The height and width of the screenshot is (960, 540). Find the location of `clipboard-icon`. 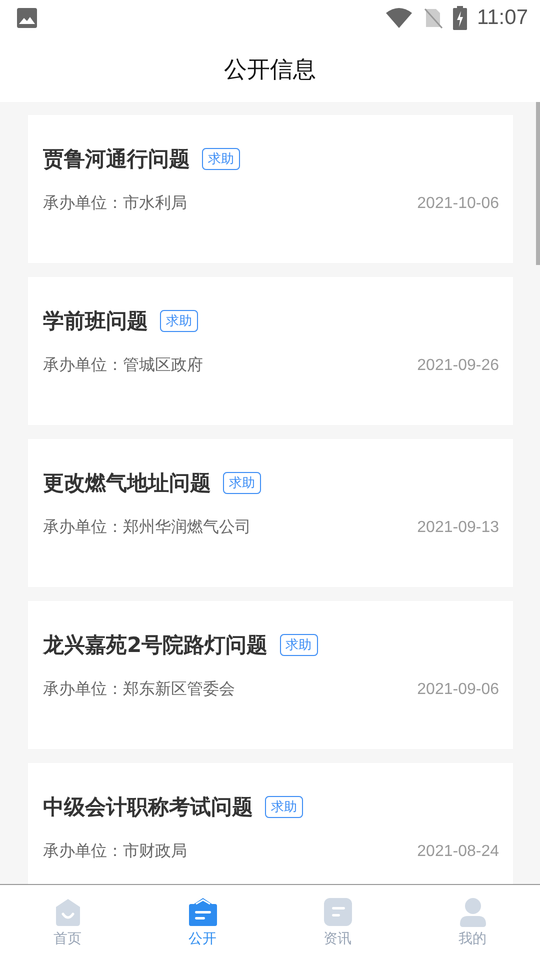

clipboard-icon is located at coordinates (203, 912).